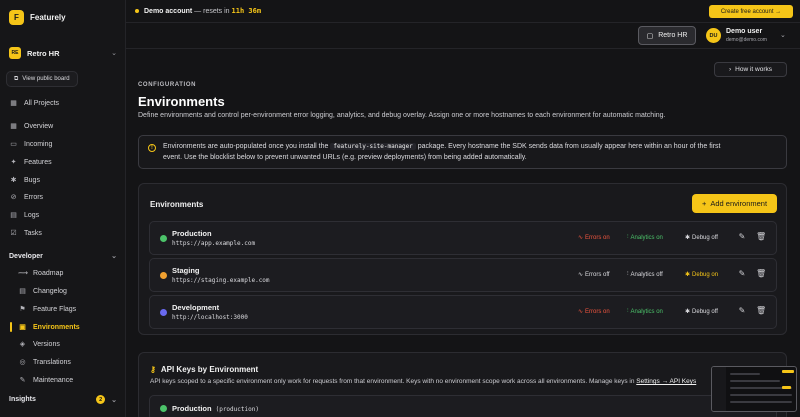 The image size is (800, 417). Describe the element at coordinates (701, 275) in the screenshot. I see `debug-toggle: ✱ Debug on` at that location.